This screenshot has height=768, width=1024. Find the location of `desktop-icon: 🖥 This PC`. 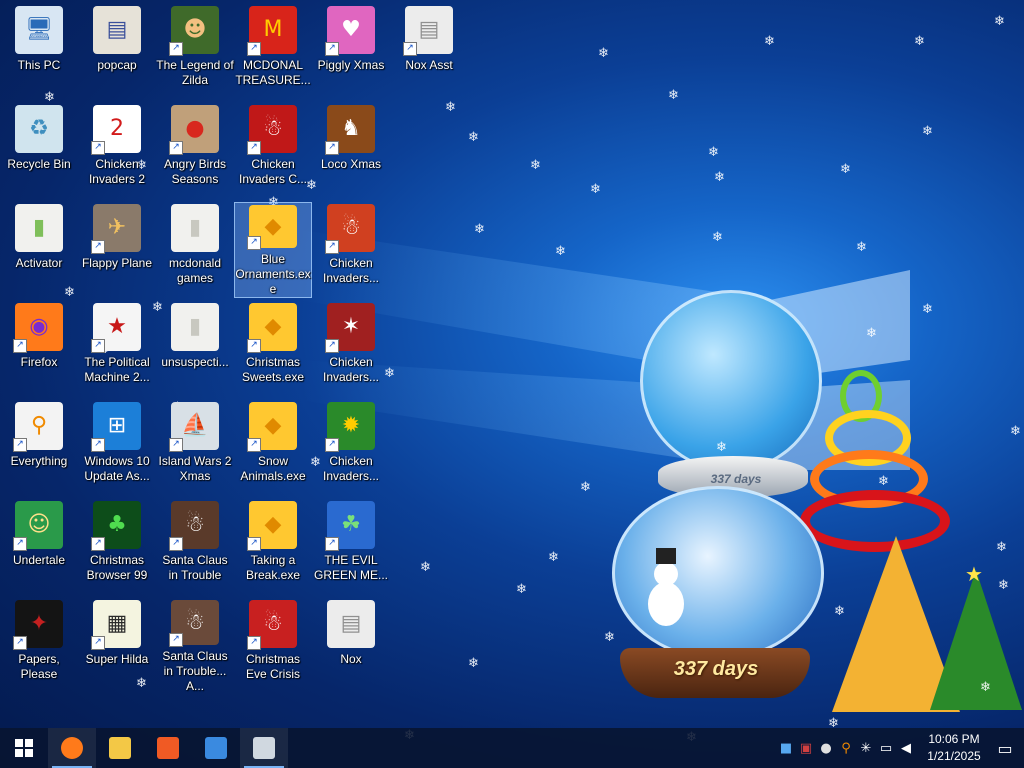

desktop-icon: 🖥 This PC is located at coordinates (39, 52).